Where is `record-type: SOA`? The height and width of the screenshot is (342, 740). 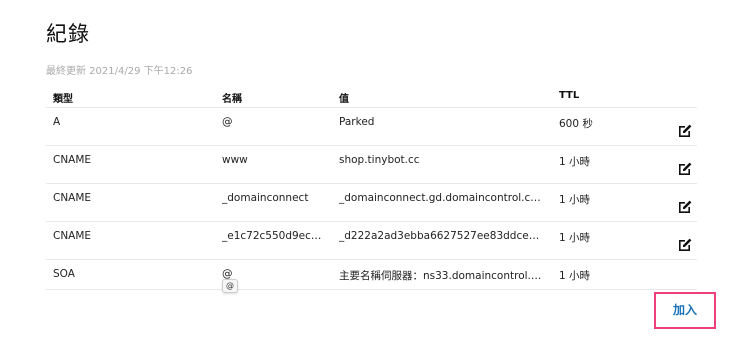 record-type: SOA is located at coordinates (64, 274).